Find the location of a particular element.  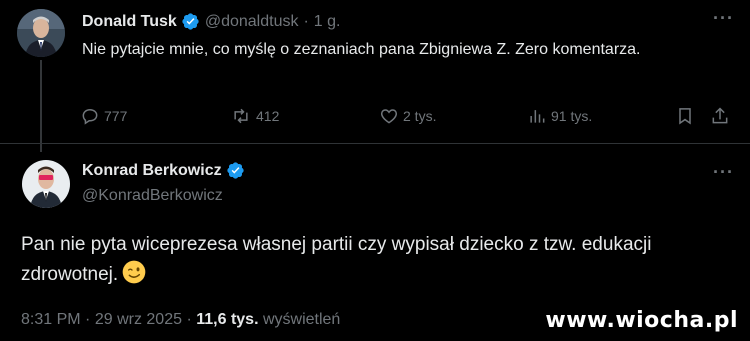

avatar-konrad-berkowicz is located at coordinates (46, 184).